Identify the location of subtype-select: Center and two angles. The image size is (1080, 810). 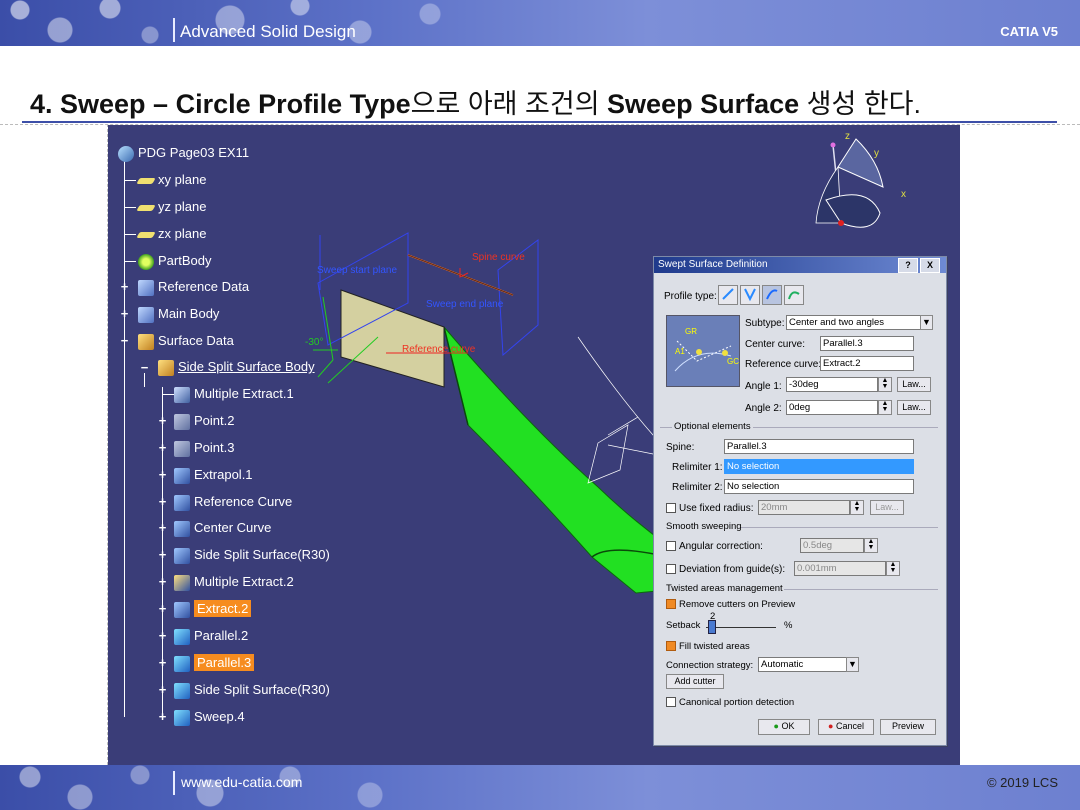
(856, 322).